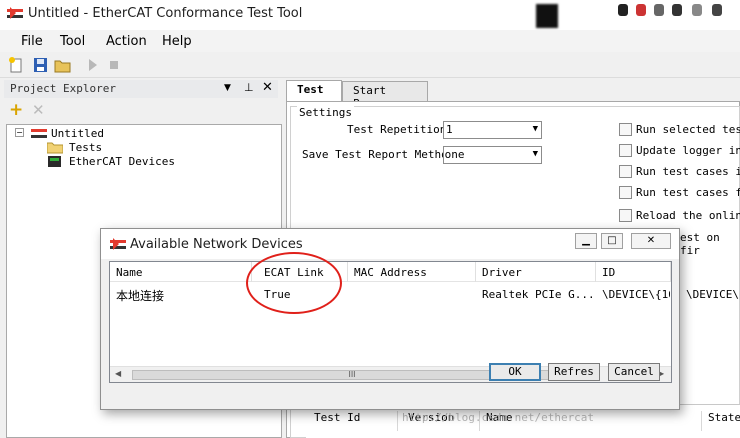  I want to click on report-method-label: Save Test Report Method, so click(378, 154).